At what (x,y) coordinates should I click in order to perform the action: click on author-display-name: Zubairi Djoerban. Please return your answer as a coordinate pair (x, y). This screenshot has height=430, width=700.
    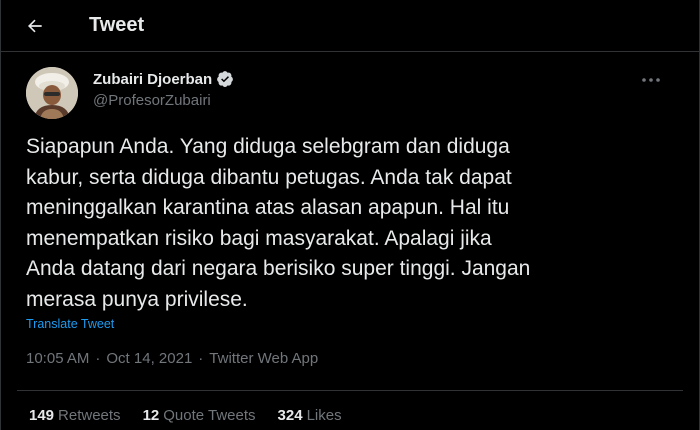
    Looking at the image, I should click on (152, 79).